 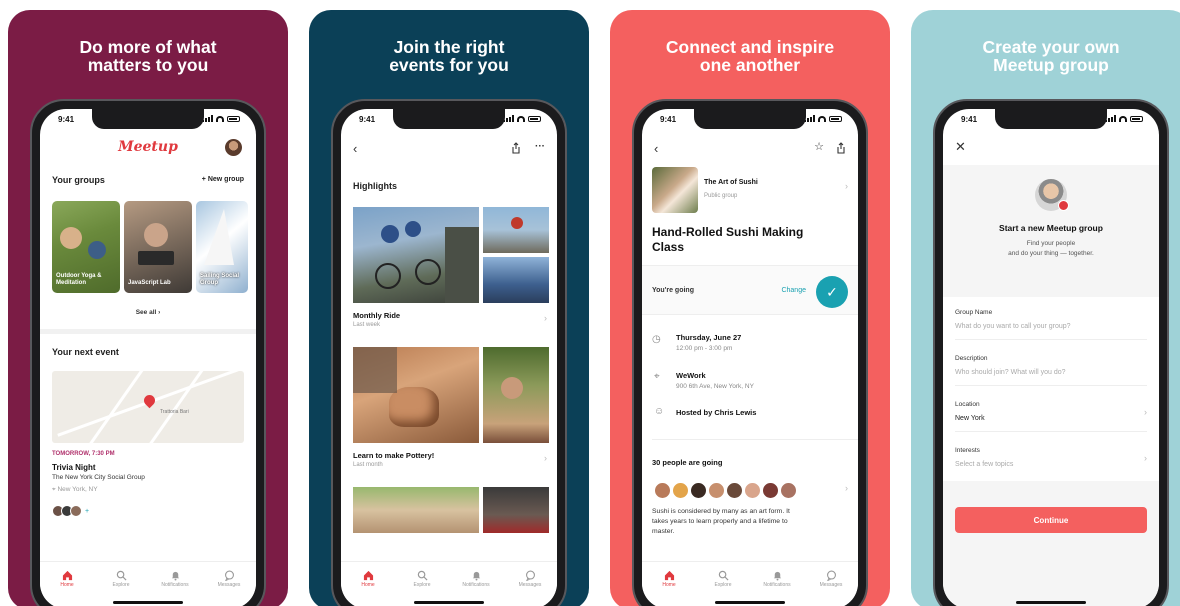 I want to click on see-all-link: See all ›, so click(x=148, y=312).